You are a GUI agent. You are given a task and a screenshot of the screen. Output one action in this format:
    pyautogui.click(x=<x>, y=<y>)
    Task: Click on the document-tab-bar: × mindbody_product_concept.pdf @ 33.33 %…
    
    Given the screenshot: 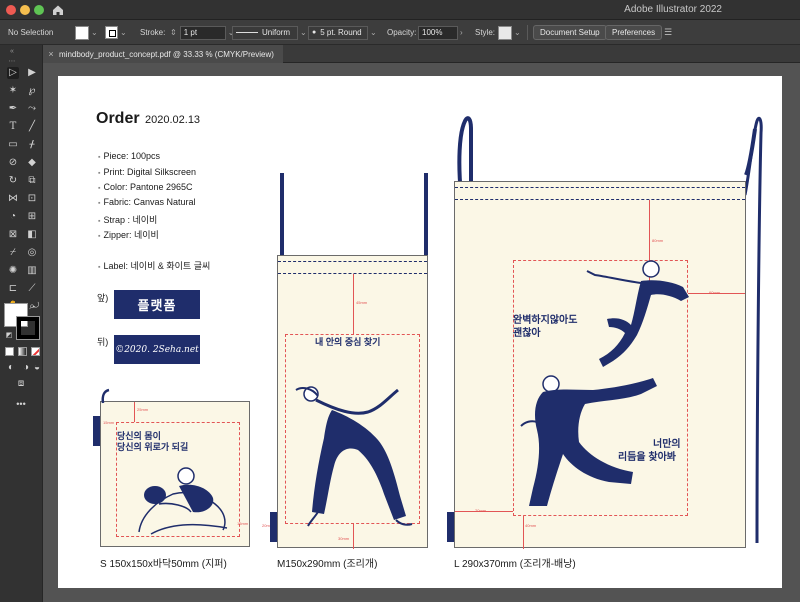 What is the action you would take?
    pyautogui.click(x=421, y=54)
    